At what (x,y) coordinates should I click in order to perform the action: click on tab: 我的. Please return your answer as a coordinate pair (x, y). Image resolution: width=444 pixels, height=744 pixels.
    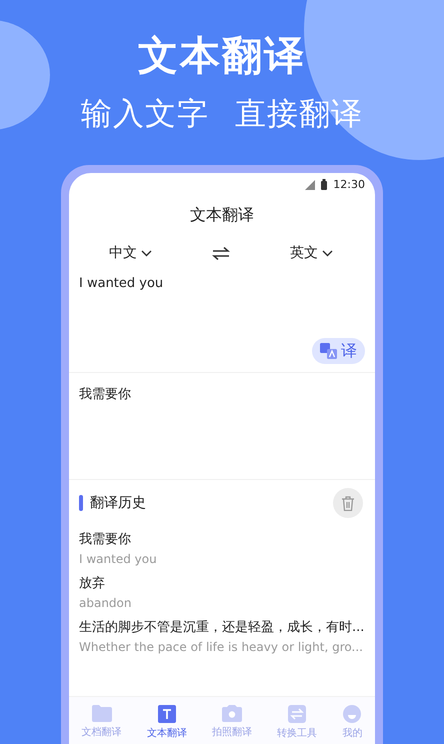
    Looking at the image, I should click on (352, 722).